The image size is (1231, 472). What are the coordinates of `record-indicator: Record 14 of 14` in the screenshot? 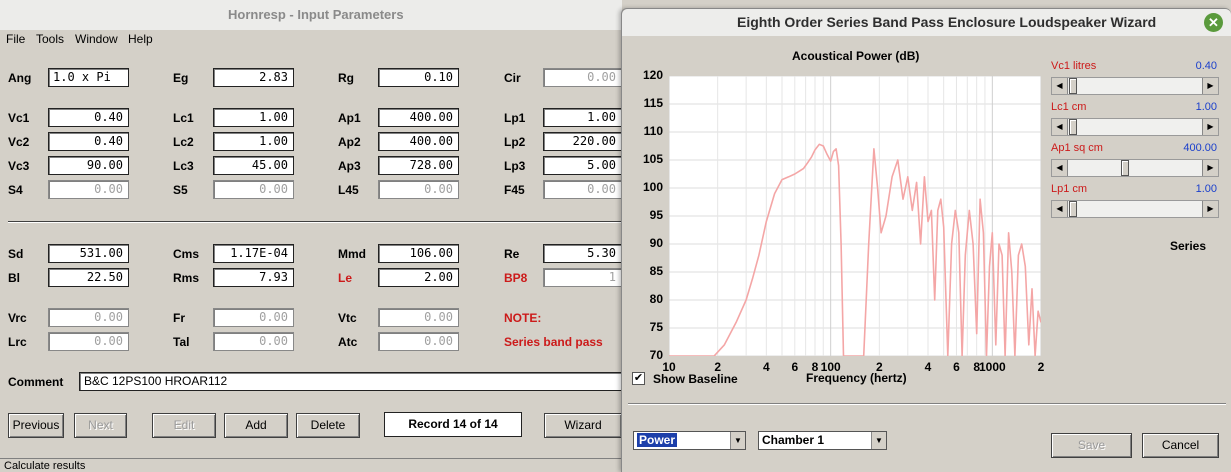 It's located at (453, 424).